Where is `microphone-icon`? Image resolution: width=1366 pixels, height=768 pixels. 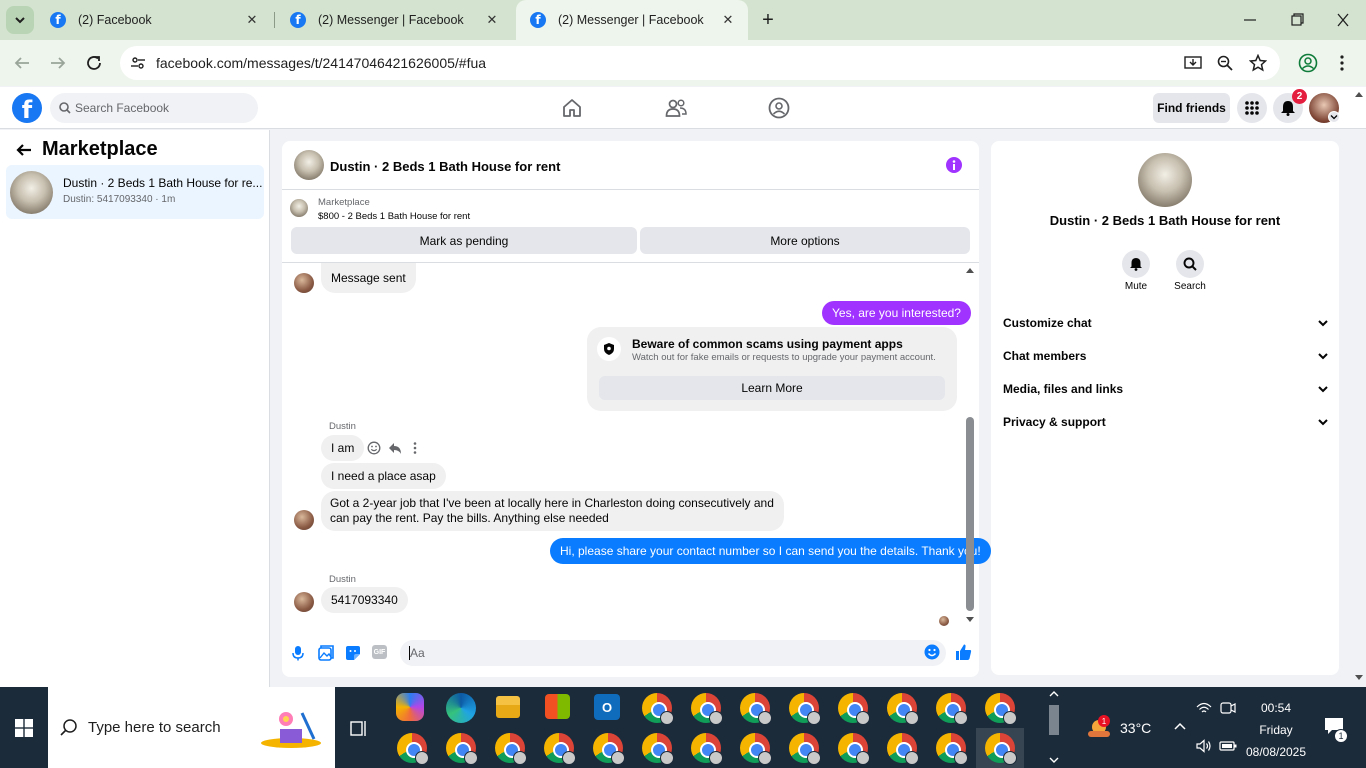 microphone-icon is located at coordinates (298, 653).